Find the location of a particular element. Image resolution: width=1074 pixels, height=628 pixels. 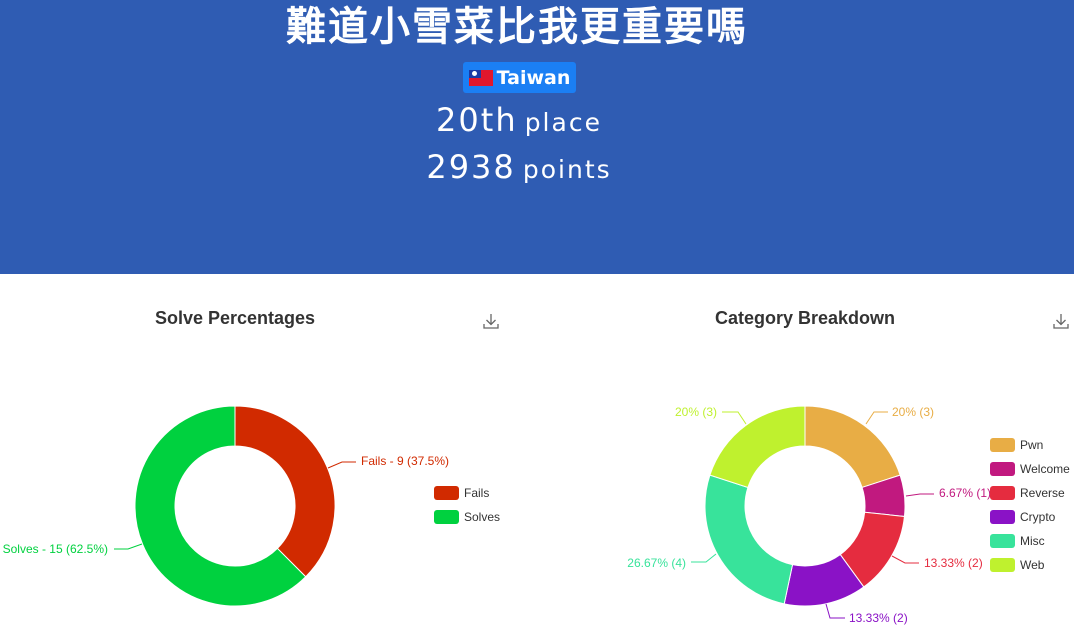

legend-item-crypto: Crypto is located at coordinates (1038, 517).